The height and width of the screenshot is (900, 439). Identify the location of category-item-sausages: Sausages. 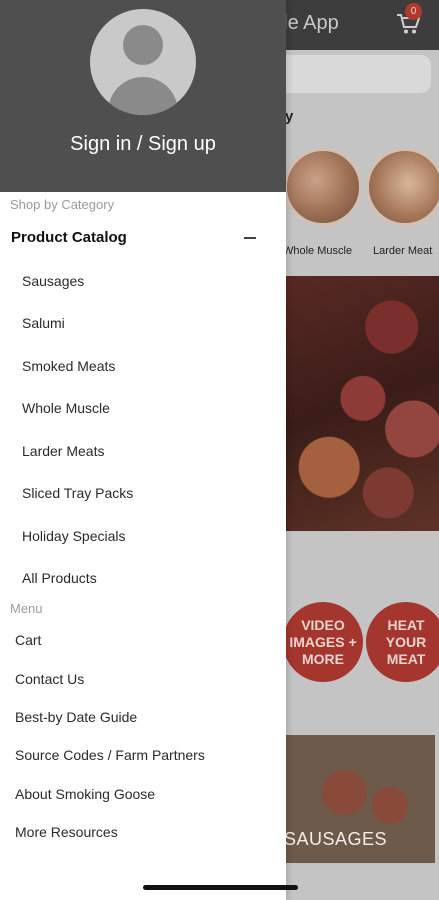
(53, 281).